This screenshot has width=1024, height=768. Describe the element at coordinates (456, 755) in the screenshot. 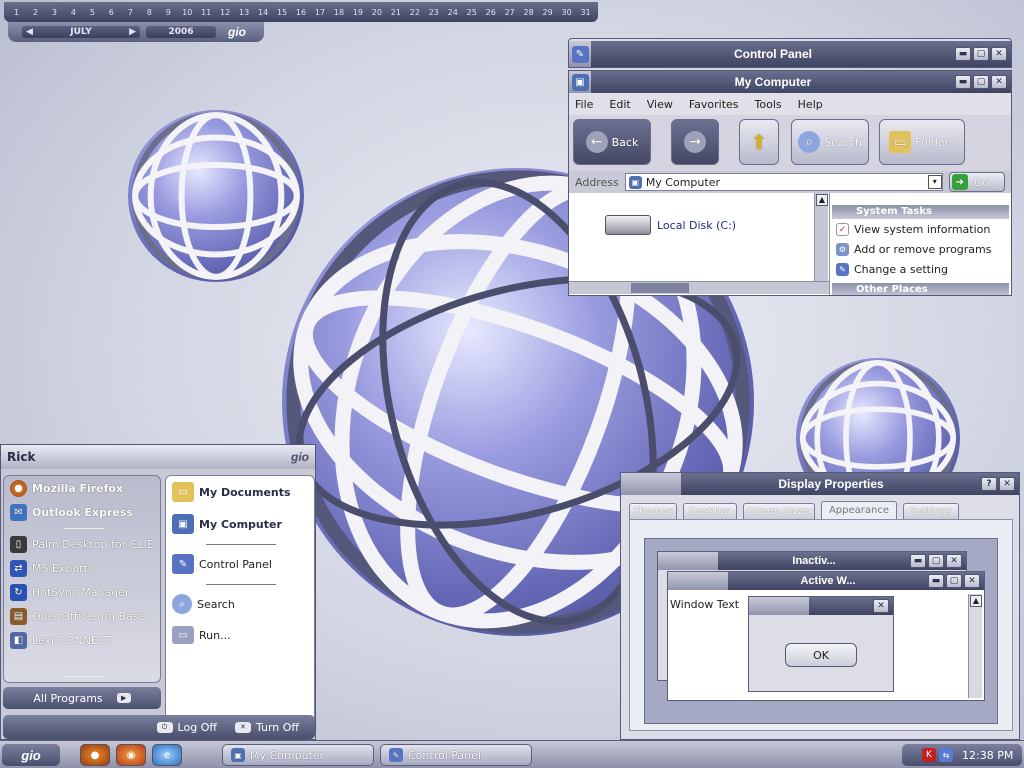

I see `taskbar-item-control-panel: ✎ Control Panel` at that location.